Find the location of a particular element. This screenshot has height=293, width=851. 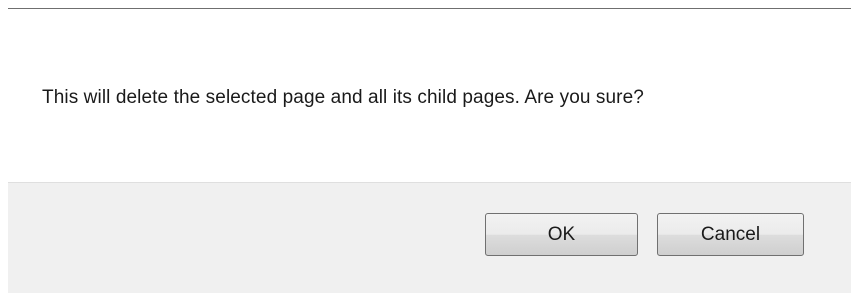

cancel-button: Cancel is located at coordinates (730, 234).